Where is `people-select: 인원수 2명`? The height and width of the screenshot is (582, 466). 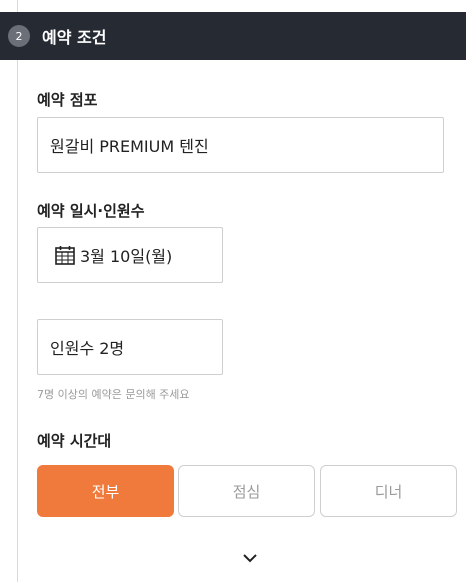
people-select: 인원수 2명 is located at coordinates (130, 347).